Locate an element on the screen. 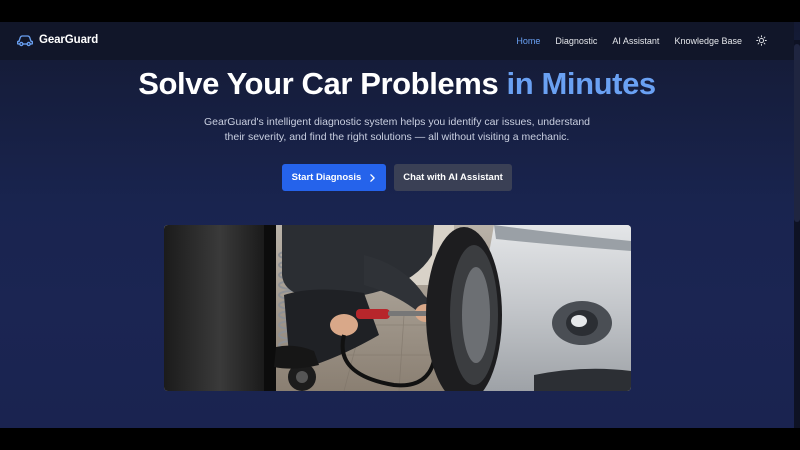 Image resolution: width=800 pixels, height=450 pixels. start-diagnosis-button: Start Diagnosis is located at coordinates (334, 177).